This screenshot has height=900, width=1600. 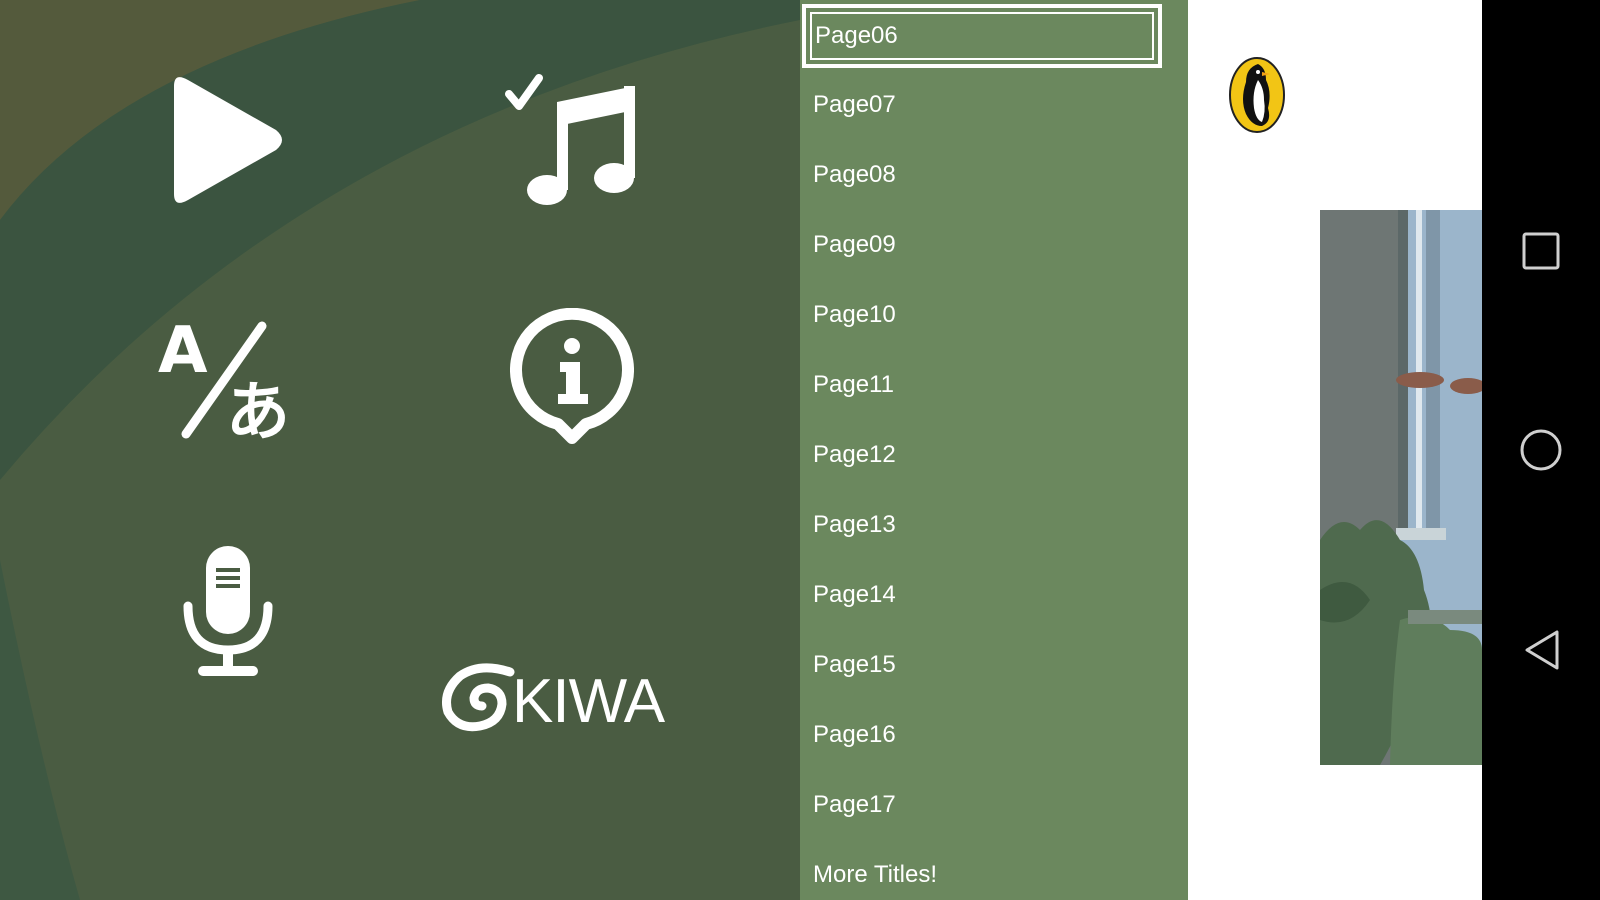 I want to click on microphone-icon, so click(x=228, y=611).